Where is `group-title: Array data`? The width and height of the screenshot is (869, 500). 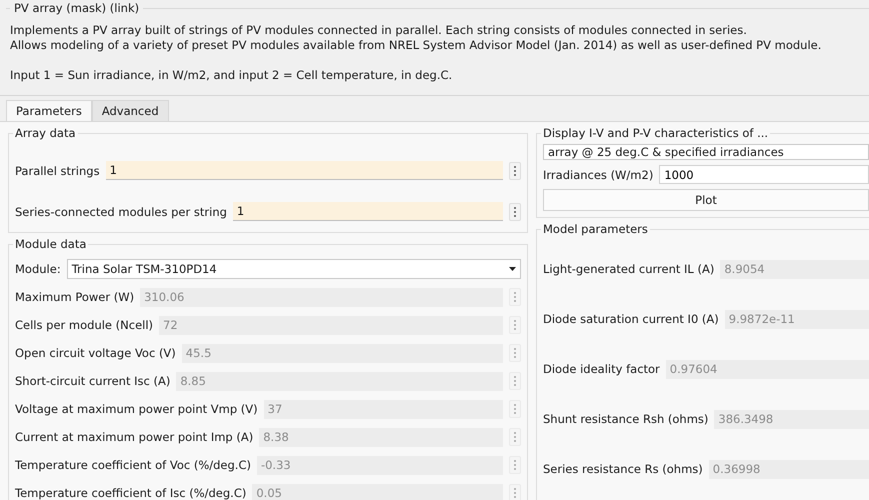
group-title: Array data is located at coordinates (45, 133).